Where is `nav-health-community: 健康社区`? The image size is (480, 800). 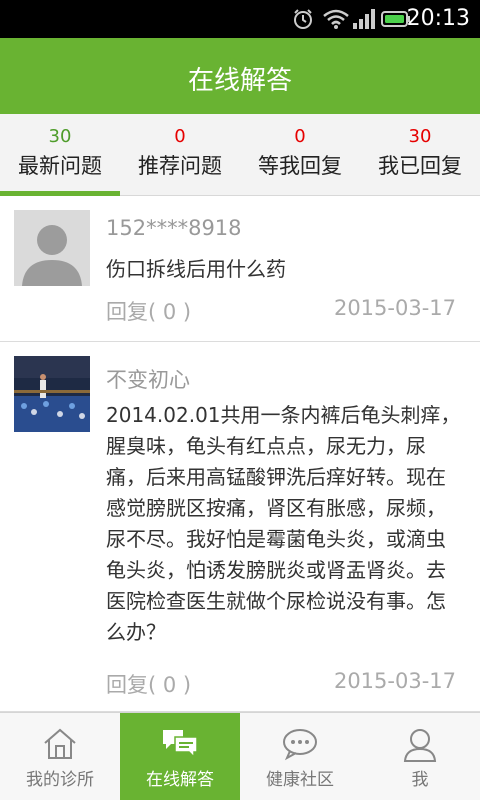 nav-health-community: 健康社区 is located at coordinates (300, 756).